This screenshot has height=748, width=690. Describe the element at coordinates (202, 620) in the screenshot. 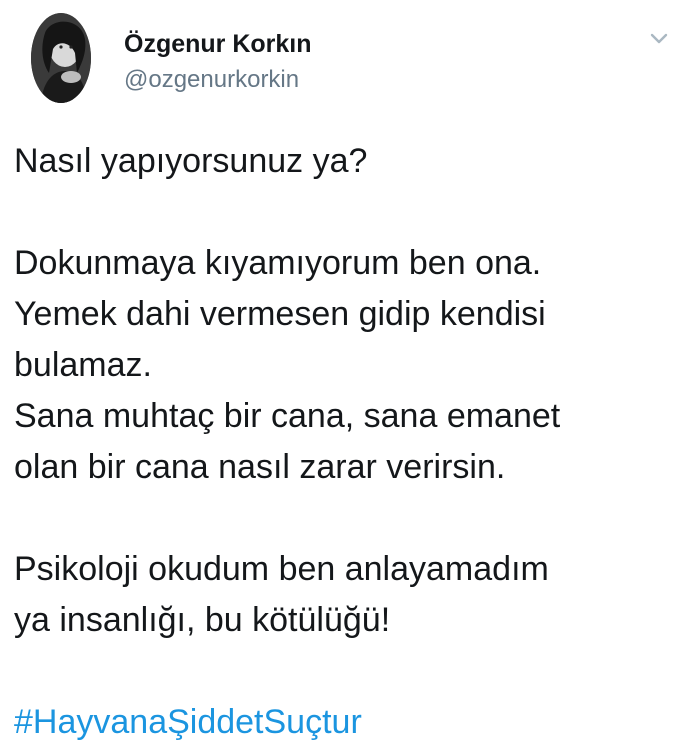

I see `tweet-text-line: ya insanlığı, bu kötülüğü!` at that location.